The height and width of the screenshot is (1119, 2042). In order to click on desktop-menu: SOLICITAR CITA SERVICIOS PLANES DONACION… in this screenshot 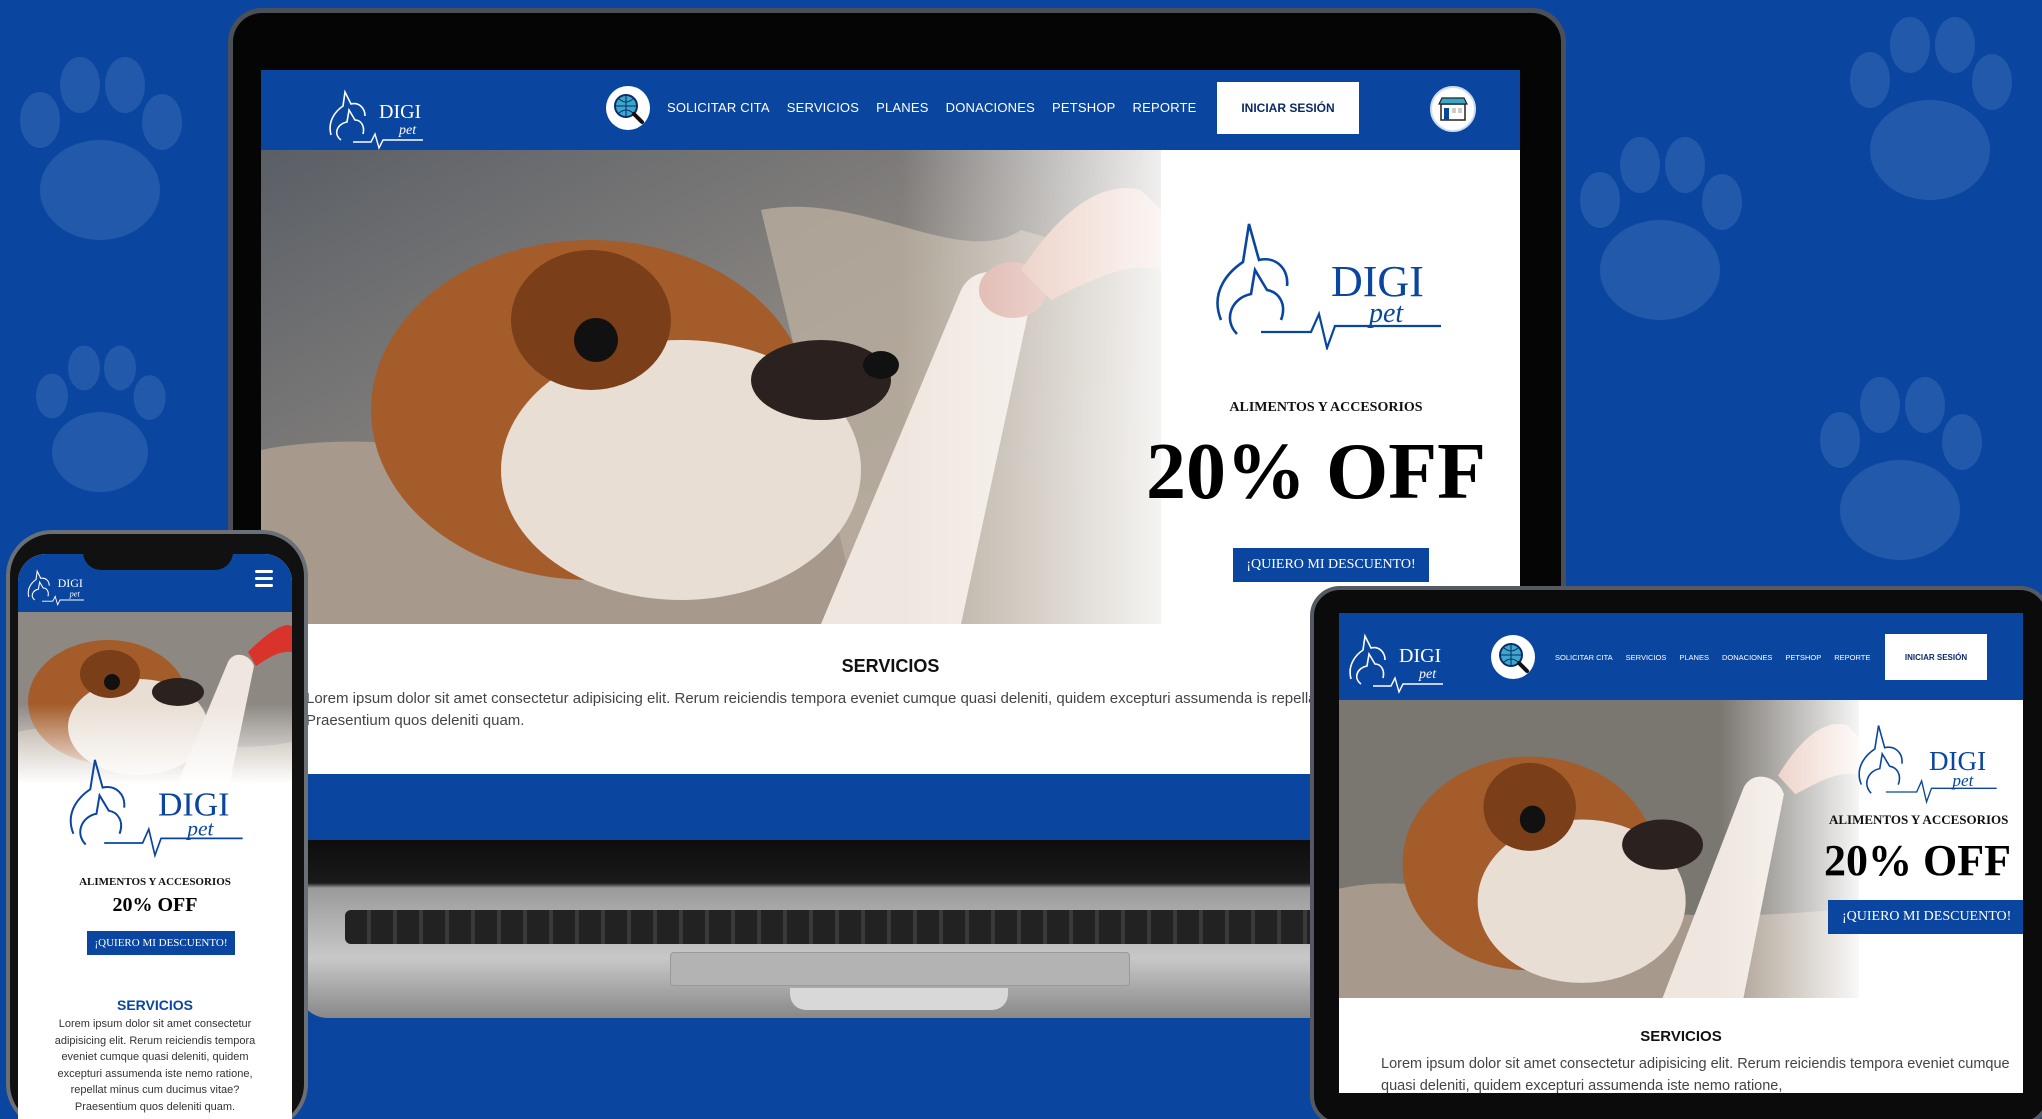, I will do `click(932, 107)`.